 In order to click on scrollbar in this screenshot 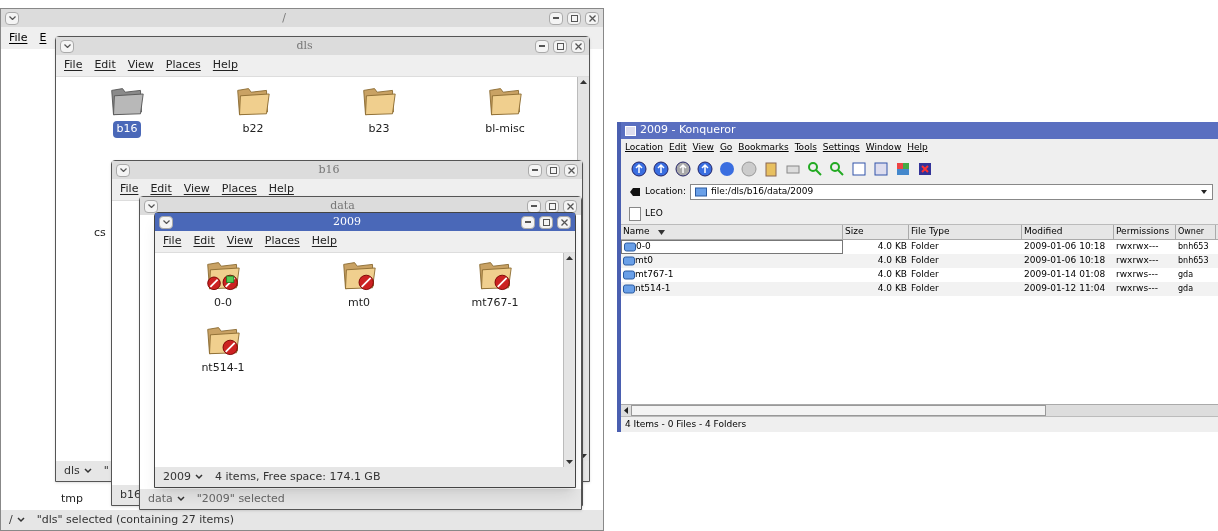, I will do `click(569, 360)`.